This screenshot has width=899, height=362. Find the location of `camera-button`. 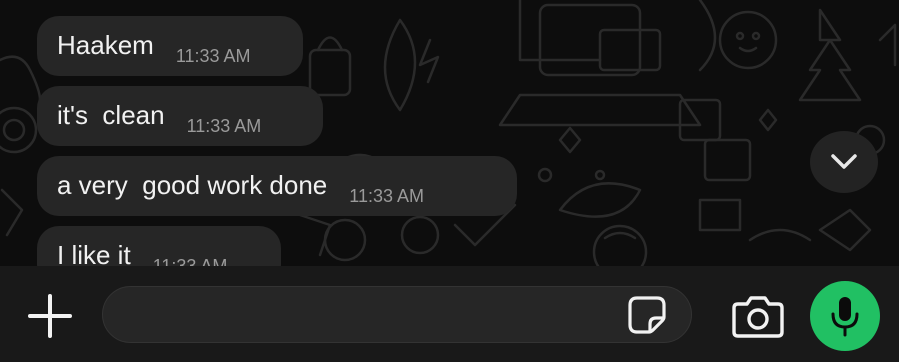

camera-button is located at coordinates (758, 316).